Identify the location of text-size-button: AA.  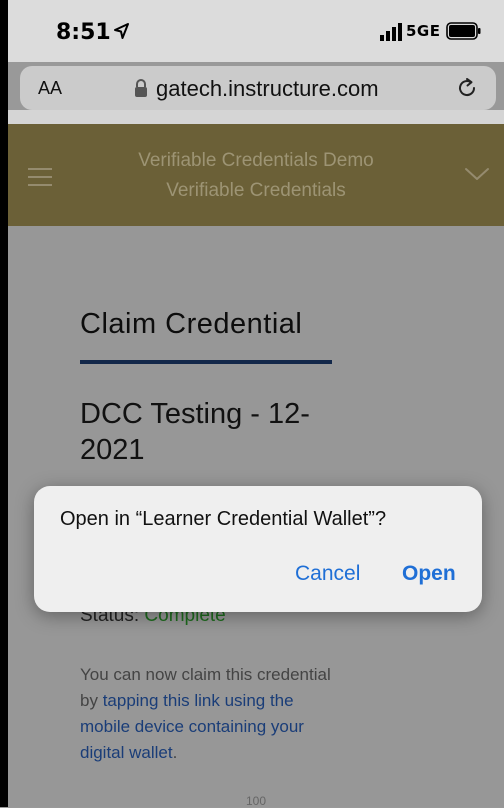
(50, 88).